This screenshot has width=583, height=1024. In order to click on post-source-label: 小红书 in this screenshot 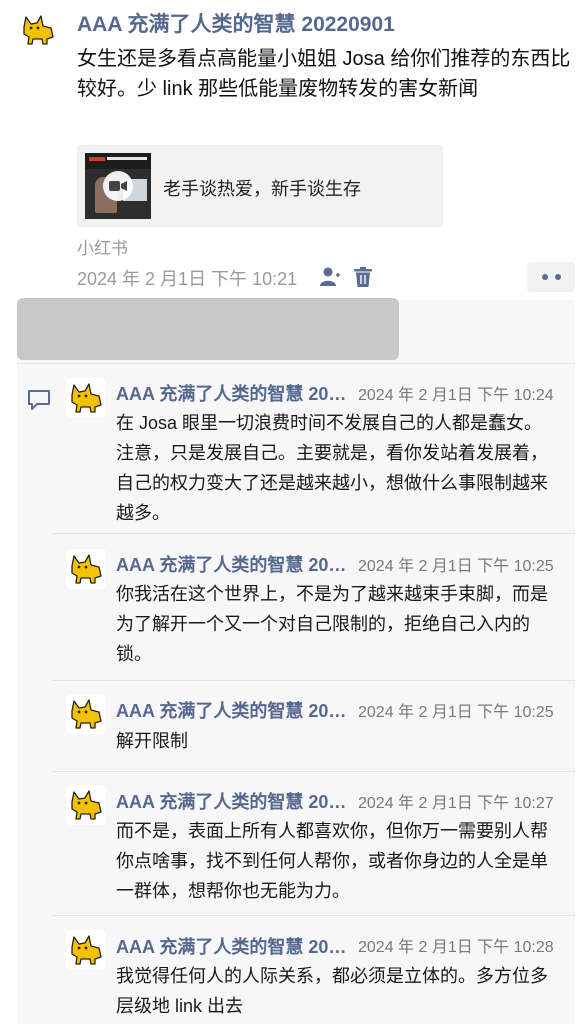, I will do `click(102, 246)`.